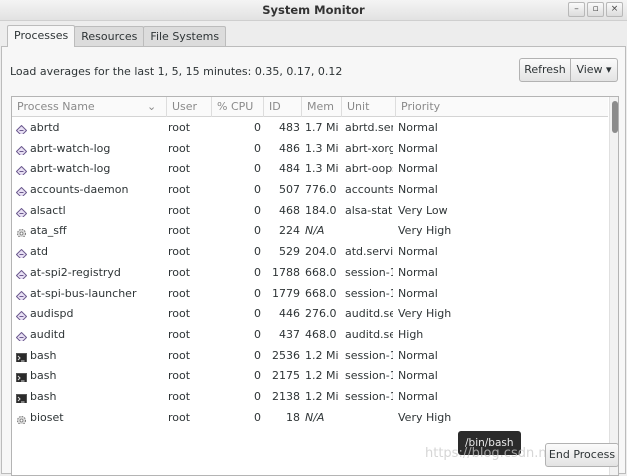  Describe the element at coordinates (48, 334) in the screenshot. I see `process-name: auditd` at that location.